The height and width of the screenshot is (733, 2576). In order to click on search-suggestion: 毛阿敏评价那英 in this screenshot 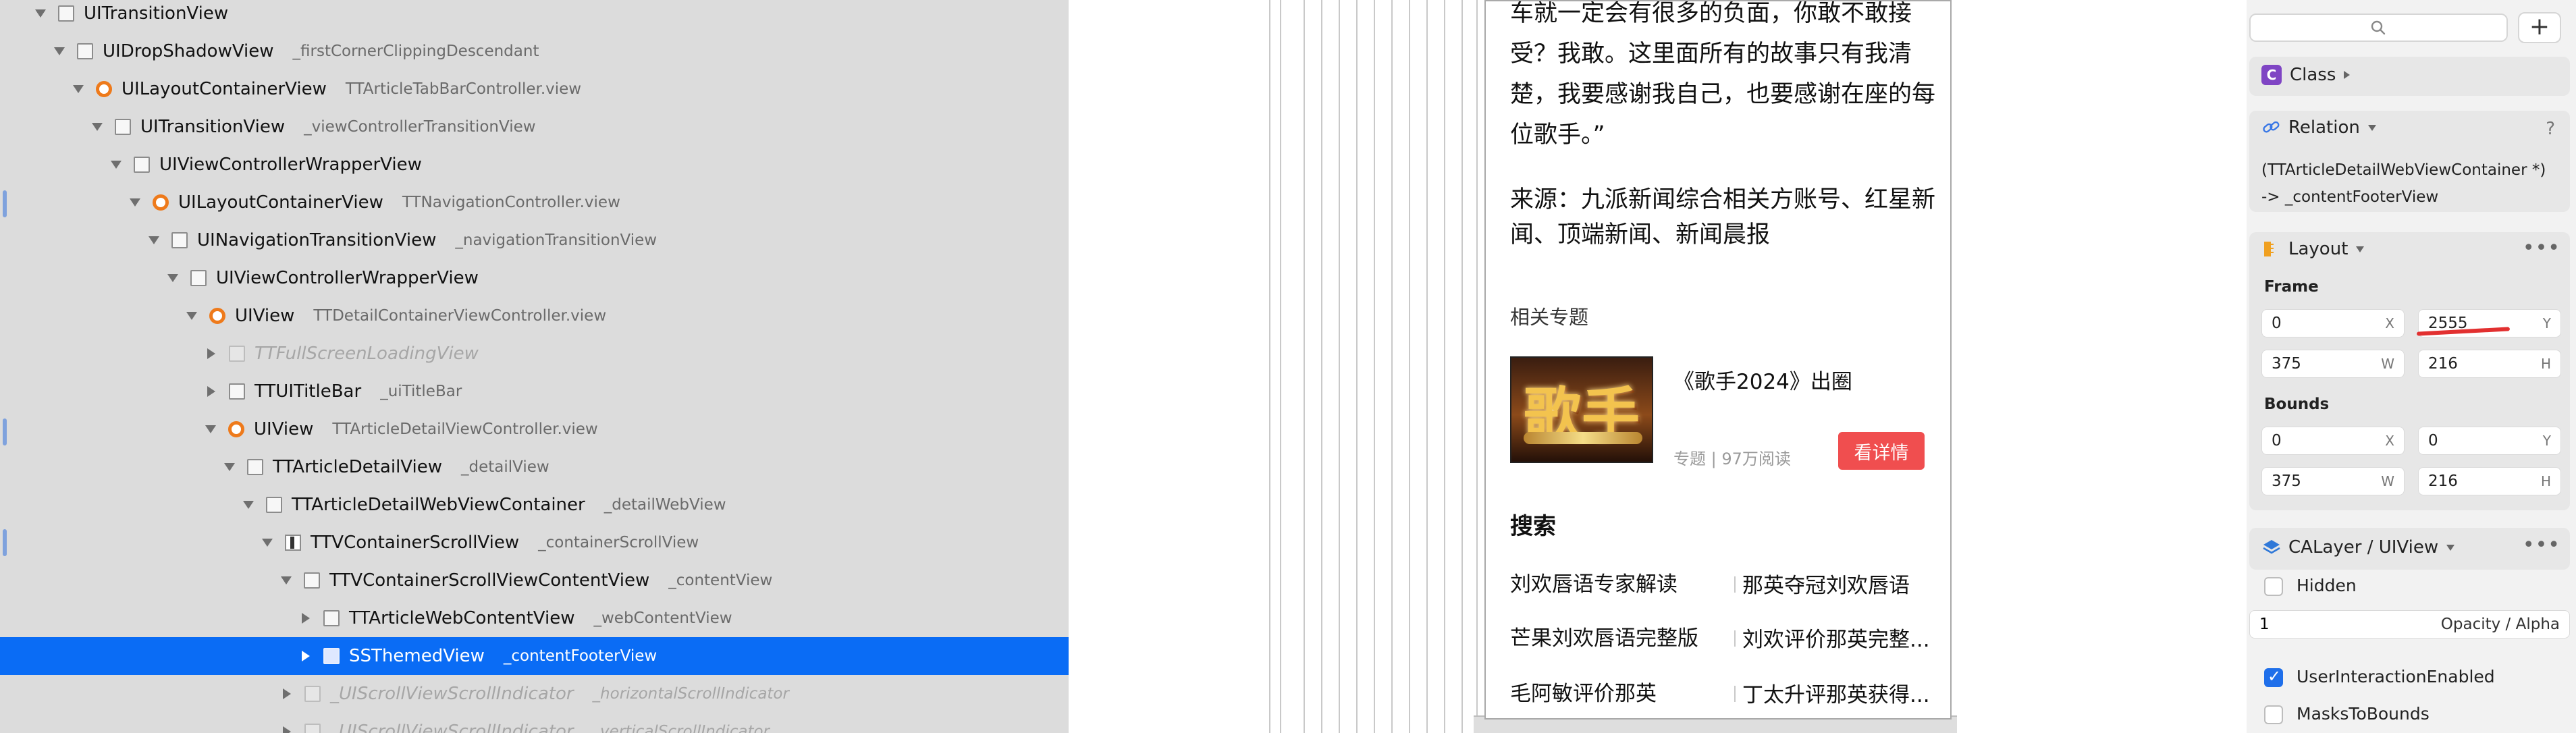, I will do `click(1584, 691)`.